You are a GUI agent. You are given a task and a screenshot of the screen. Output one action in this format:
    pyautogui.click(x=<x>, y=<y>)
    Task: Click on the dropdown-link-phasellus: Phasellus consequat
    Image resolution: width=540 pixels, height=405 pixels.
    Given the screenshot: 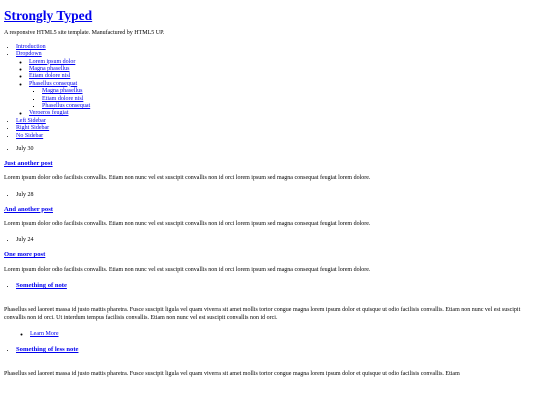 What is the action you would take?
    pyautogui.click(x=53, y=84)
    